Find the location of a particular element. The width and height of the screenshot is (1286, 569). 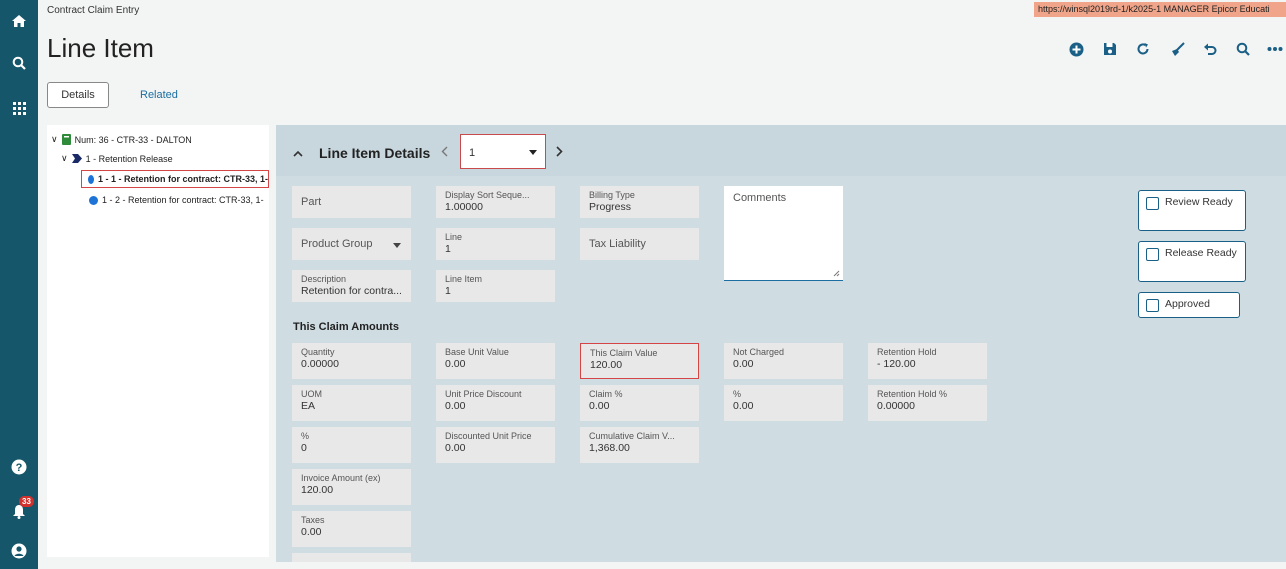

line-number-select: 1 is located at coordinates (503, 151).